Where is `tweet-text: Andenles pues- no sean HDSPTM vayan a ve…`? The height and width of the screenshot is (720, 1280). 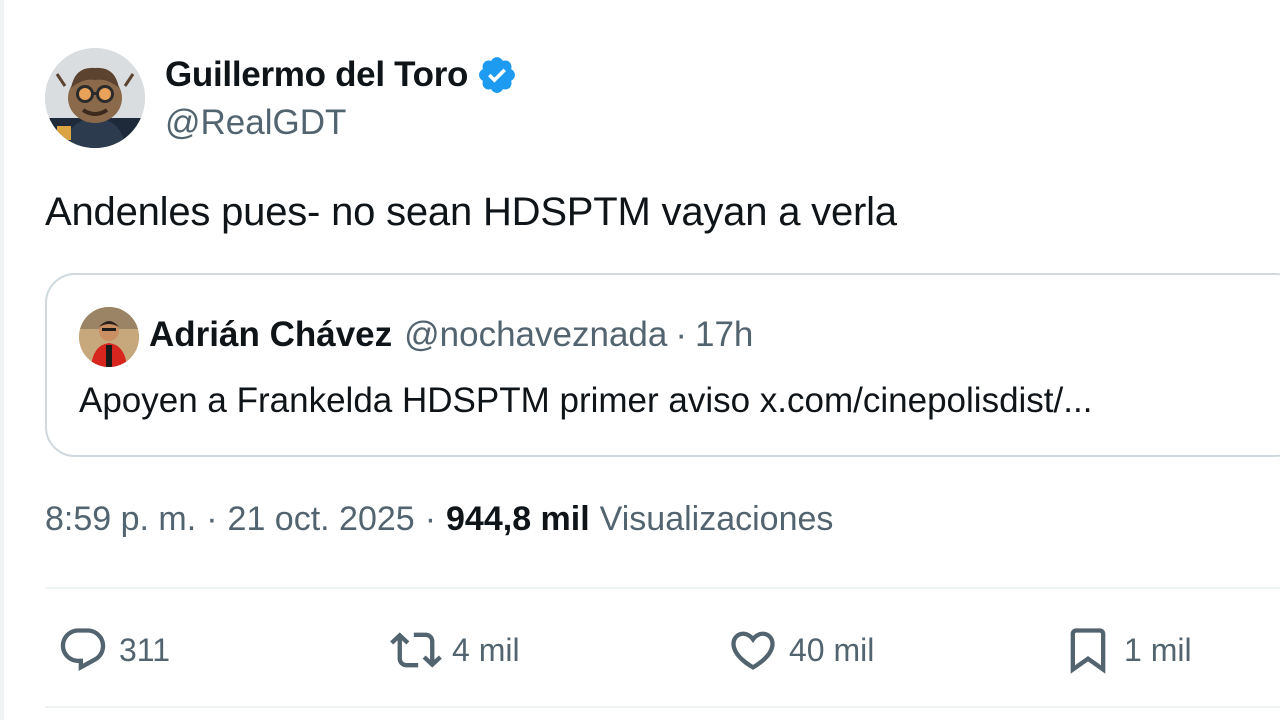
tweet-text: Andenles pues- no sean HDSPTM vayan a ve… is located at coordinates (471, 212).